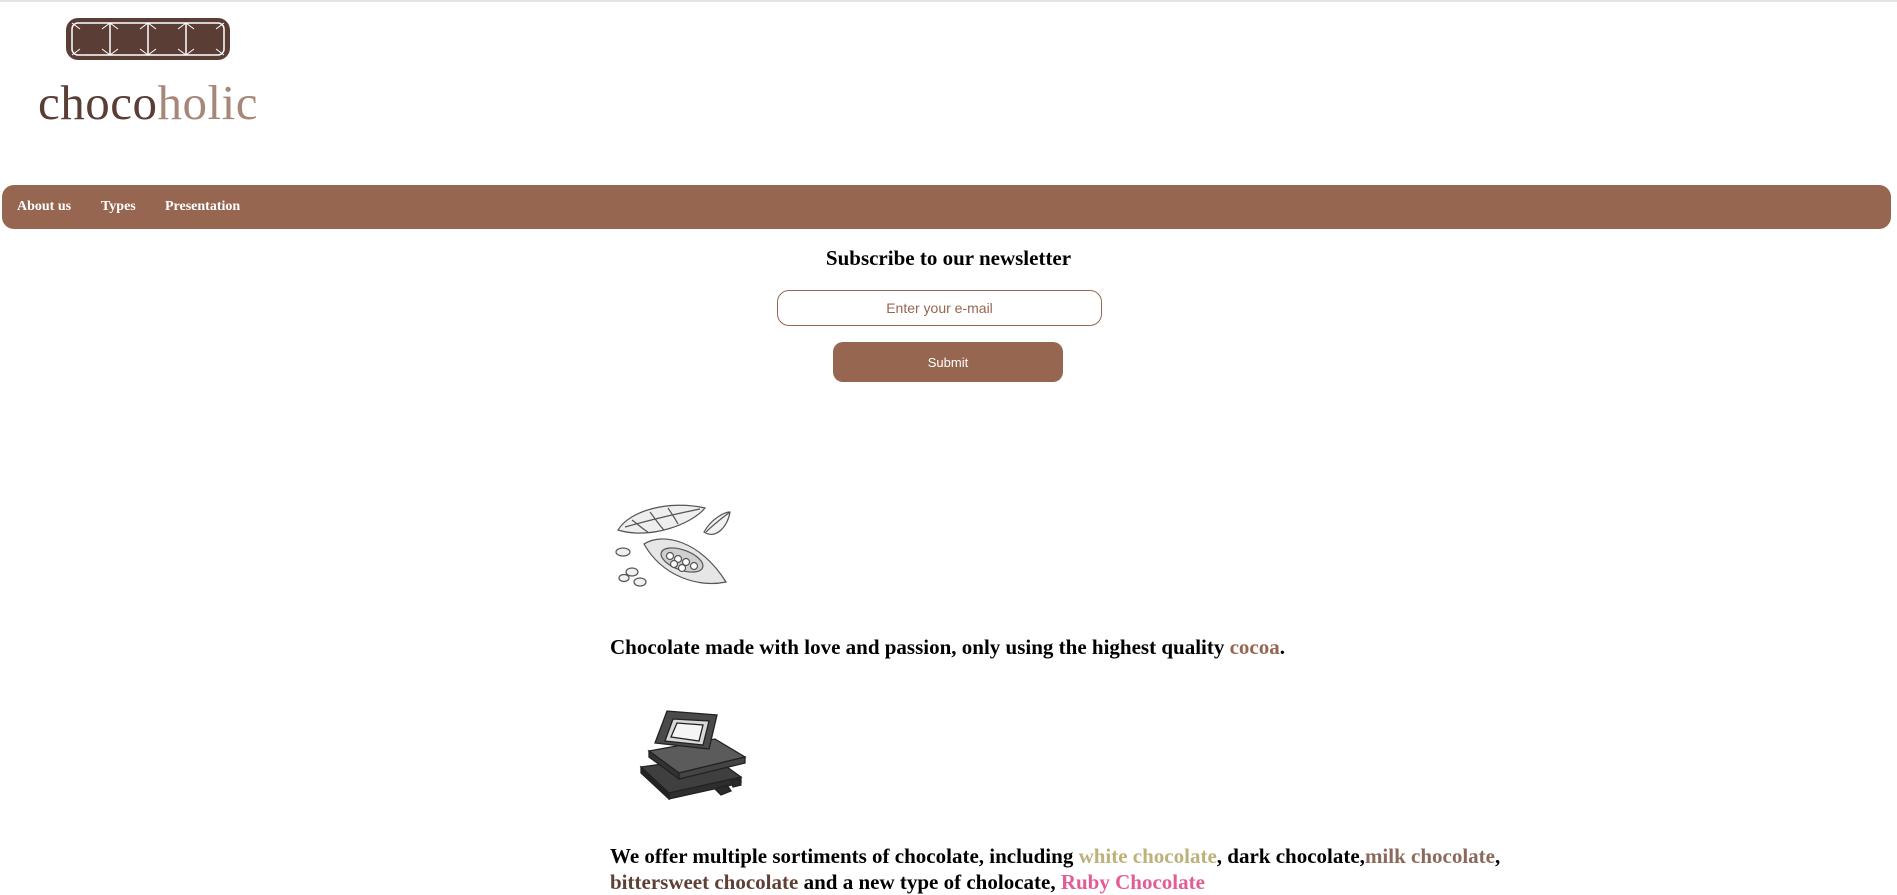 The height and width of the screenshot is (895, 1897). I want to click on logo-wordmark: chocoholic, so click(148, 102).